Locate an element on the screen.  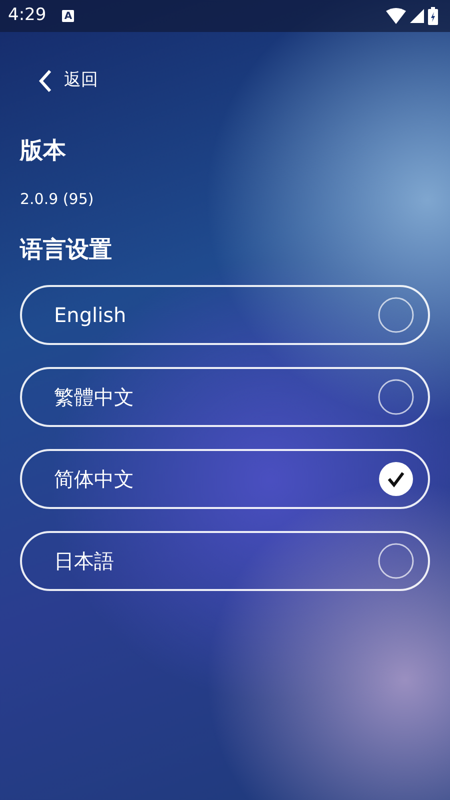
back-button: 返回 is located at coordinates (68, 81).